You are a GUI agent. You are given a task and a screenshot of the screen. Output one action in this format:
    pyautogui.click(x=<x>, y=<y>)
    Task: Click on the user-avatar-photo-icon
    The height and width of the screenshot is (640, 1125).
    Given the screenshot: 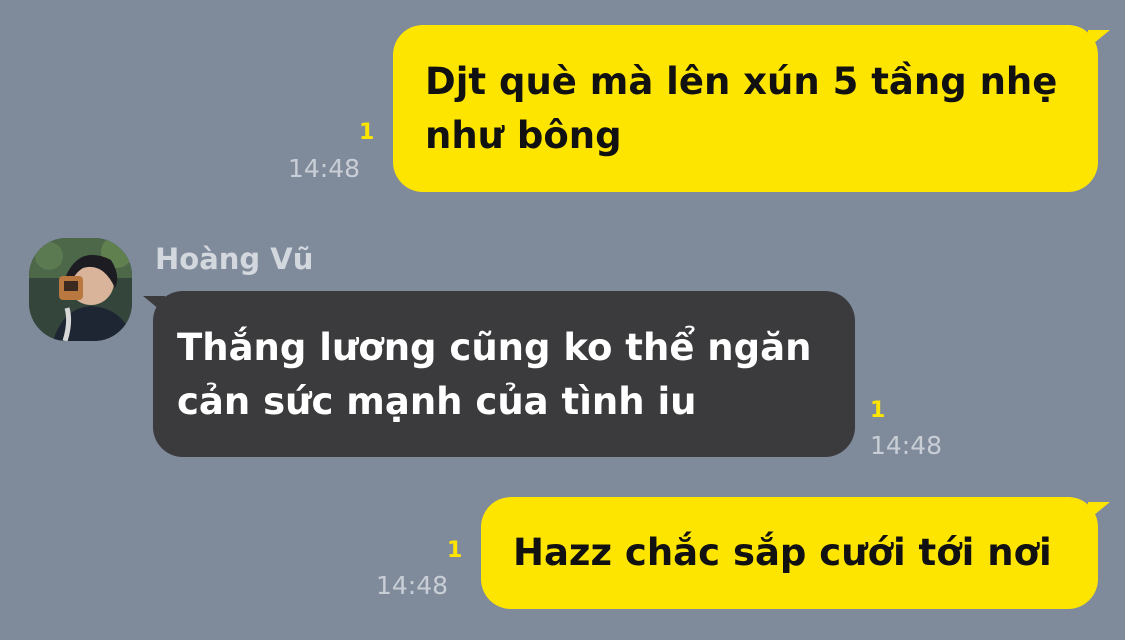 What is the action you would take?
    pyautogui.click(x=80, y=289)
    